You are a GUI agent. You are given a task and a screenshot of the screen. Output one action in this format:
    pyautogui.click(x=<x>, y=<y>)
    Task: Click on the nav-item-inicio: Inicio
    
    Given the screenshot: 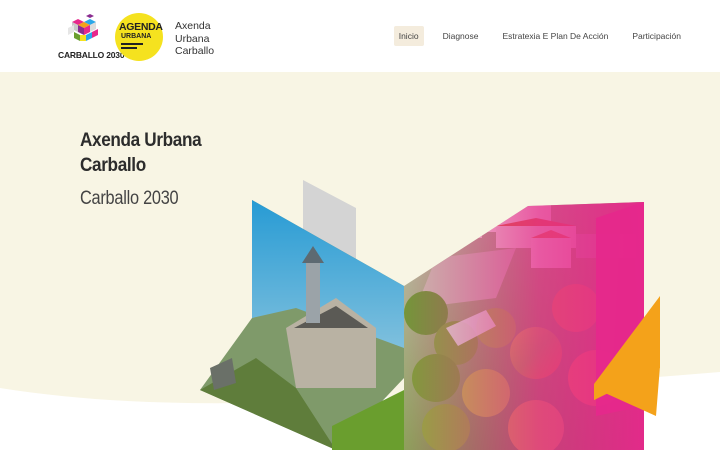 What is the action you would take?
    pyautogui.click(x=408, y=36)
    